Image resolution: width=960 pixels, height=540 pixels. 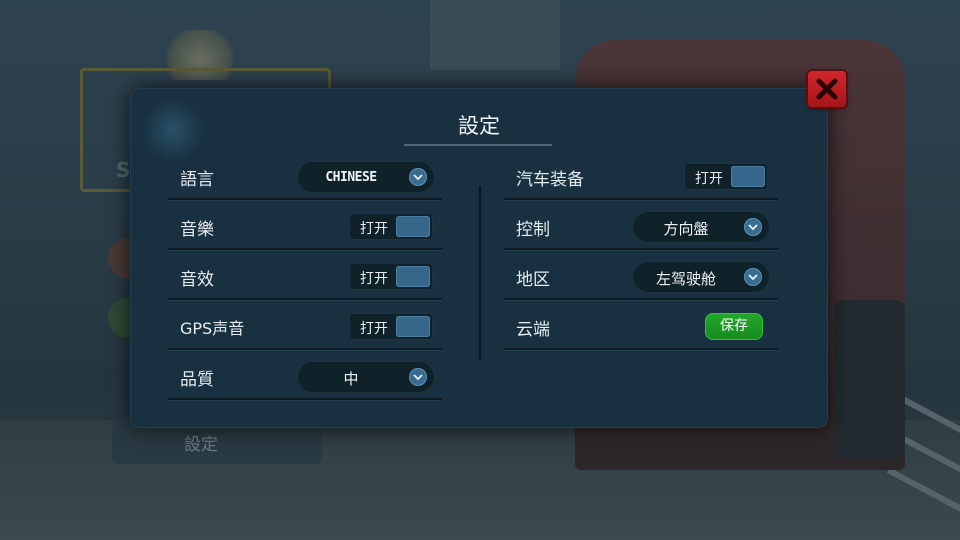 What do you see at coordinates (685, 279) in the screenshot?
I see `region-value: 左驾驶舱` at bounding box center [685, 279].